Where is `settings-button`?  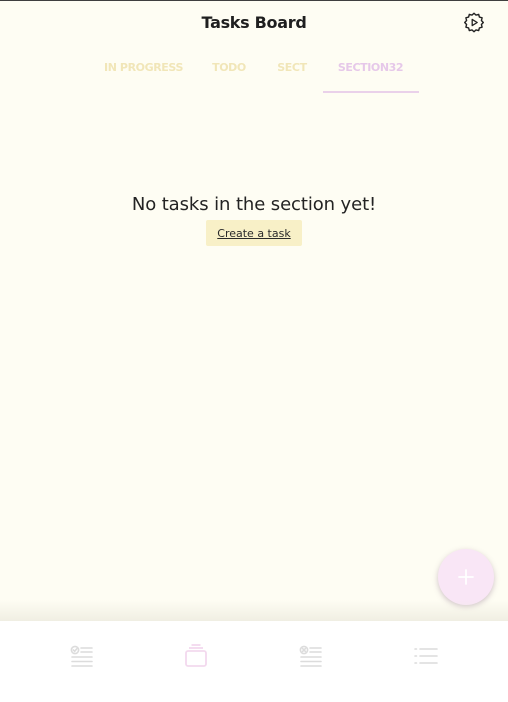 settings-button is located at coordinates (474, 23).